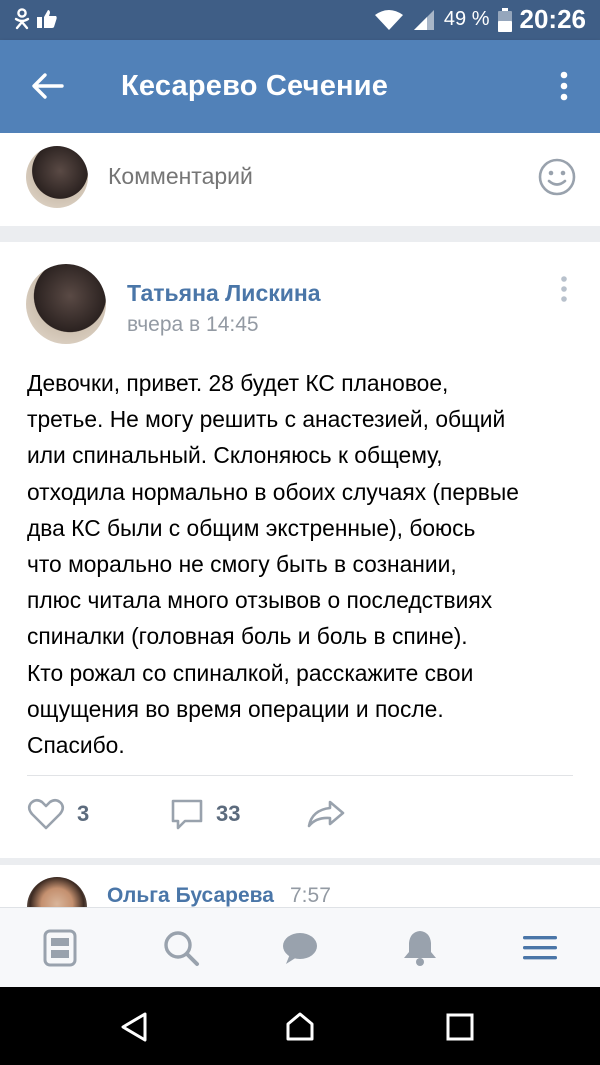  I want to click on post-actions: 3 33, so click(300, 822).